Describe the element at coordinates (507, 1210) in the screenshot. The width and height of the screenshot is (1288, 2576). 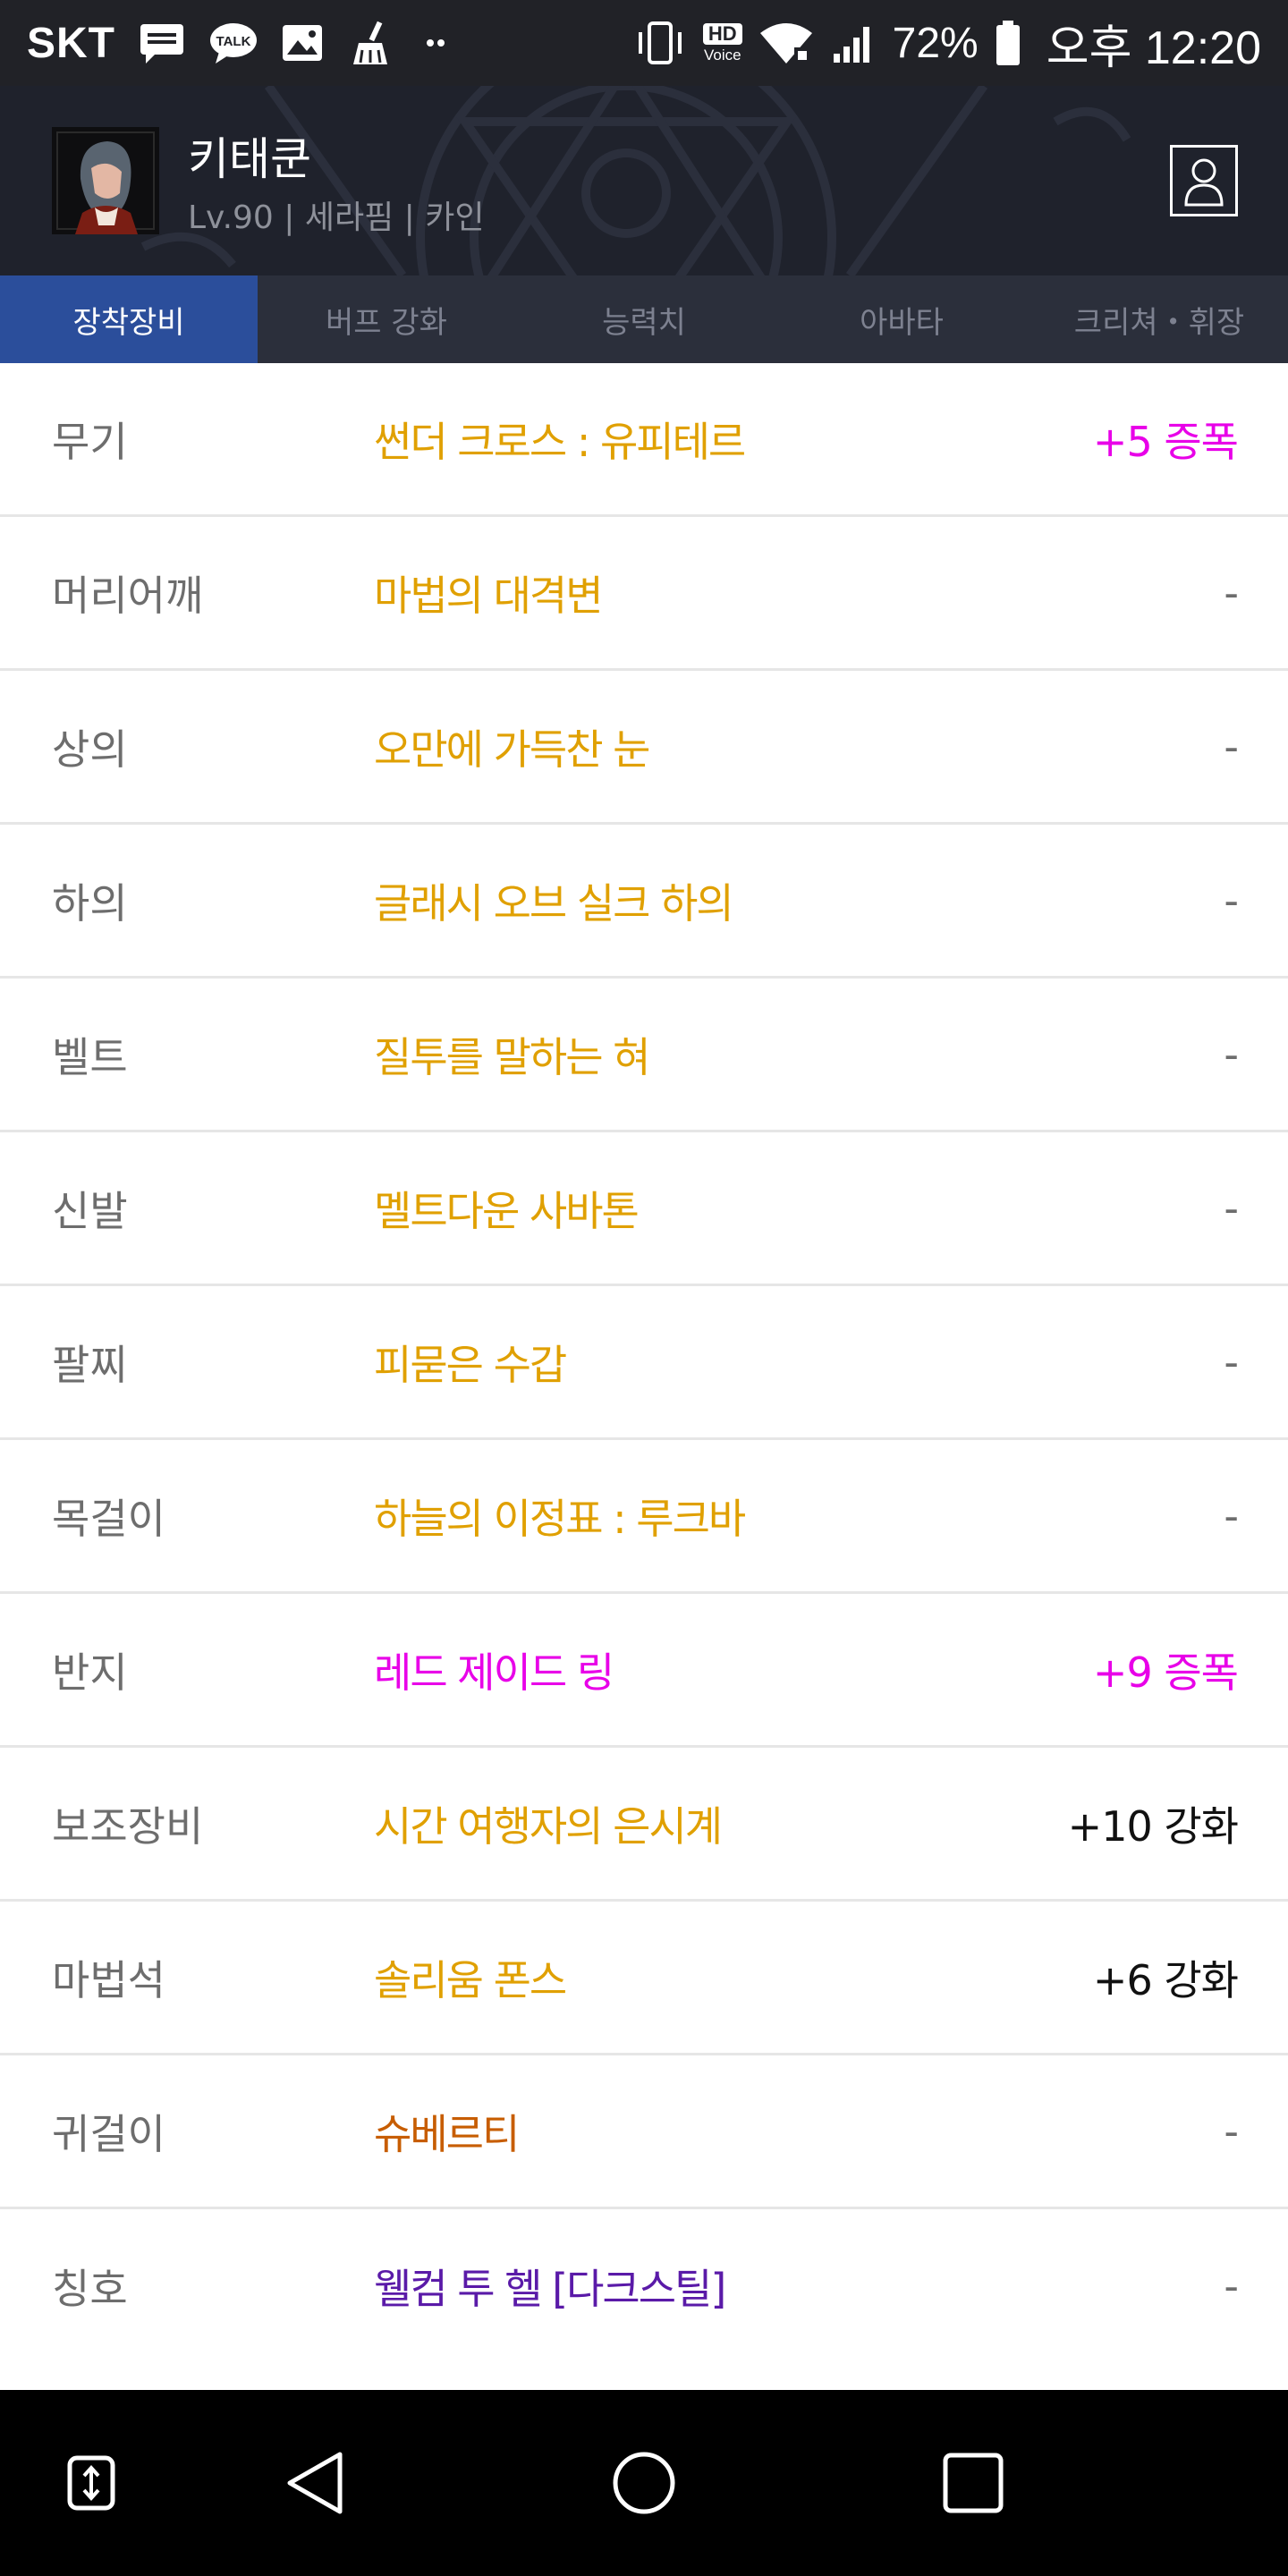
I see `item-name: 멜트다운 사바톤` at that location.